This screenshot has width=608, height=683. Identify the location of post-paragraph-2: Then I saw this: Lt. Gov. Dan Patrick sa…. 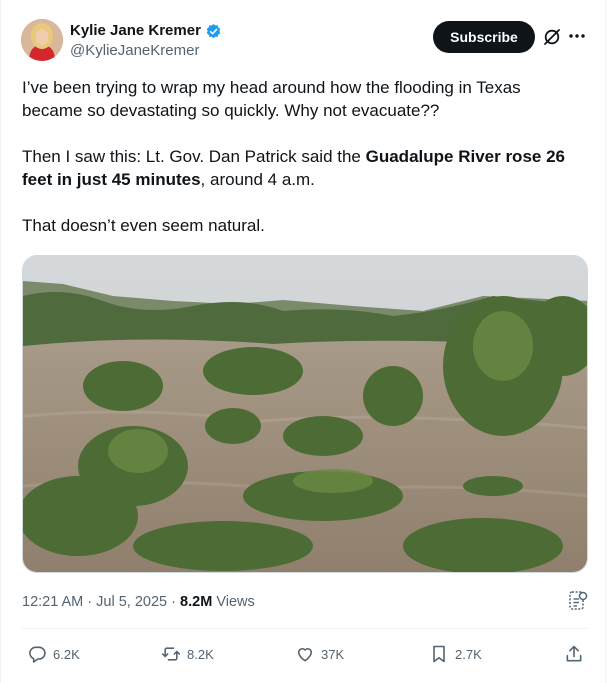
(293, 168).